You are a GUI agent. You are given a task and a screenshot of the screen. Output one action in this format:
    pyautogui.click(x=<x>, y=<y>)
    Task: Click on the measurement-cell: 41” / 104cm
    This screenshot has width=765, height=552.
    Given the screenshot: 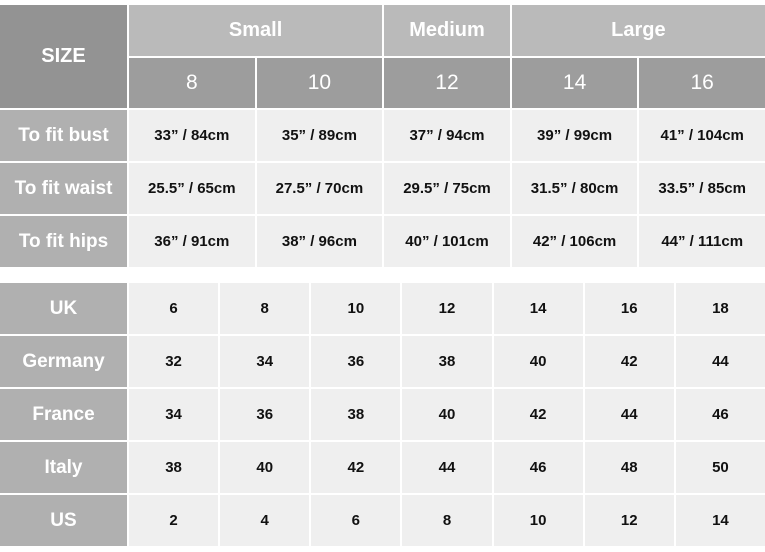 What is the action you would take?
    pyautogui.click(x=702, y=135)
    